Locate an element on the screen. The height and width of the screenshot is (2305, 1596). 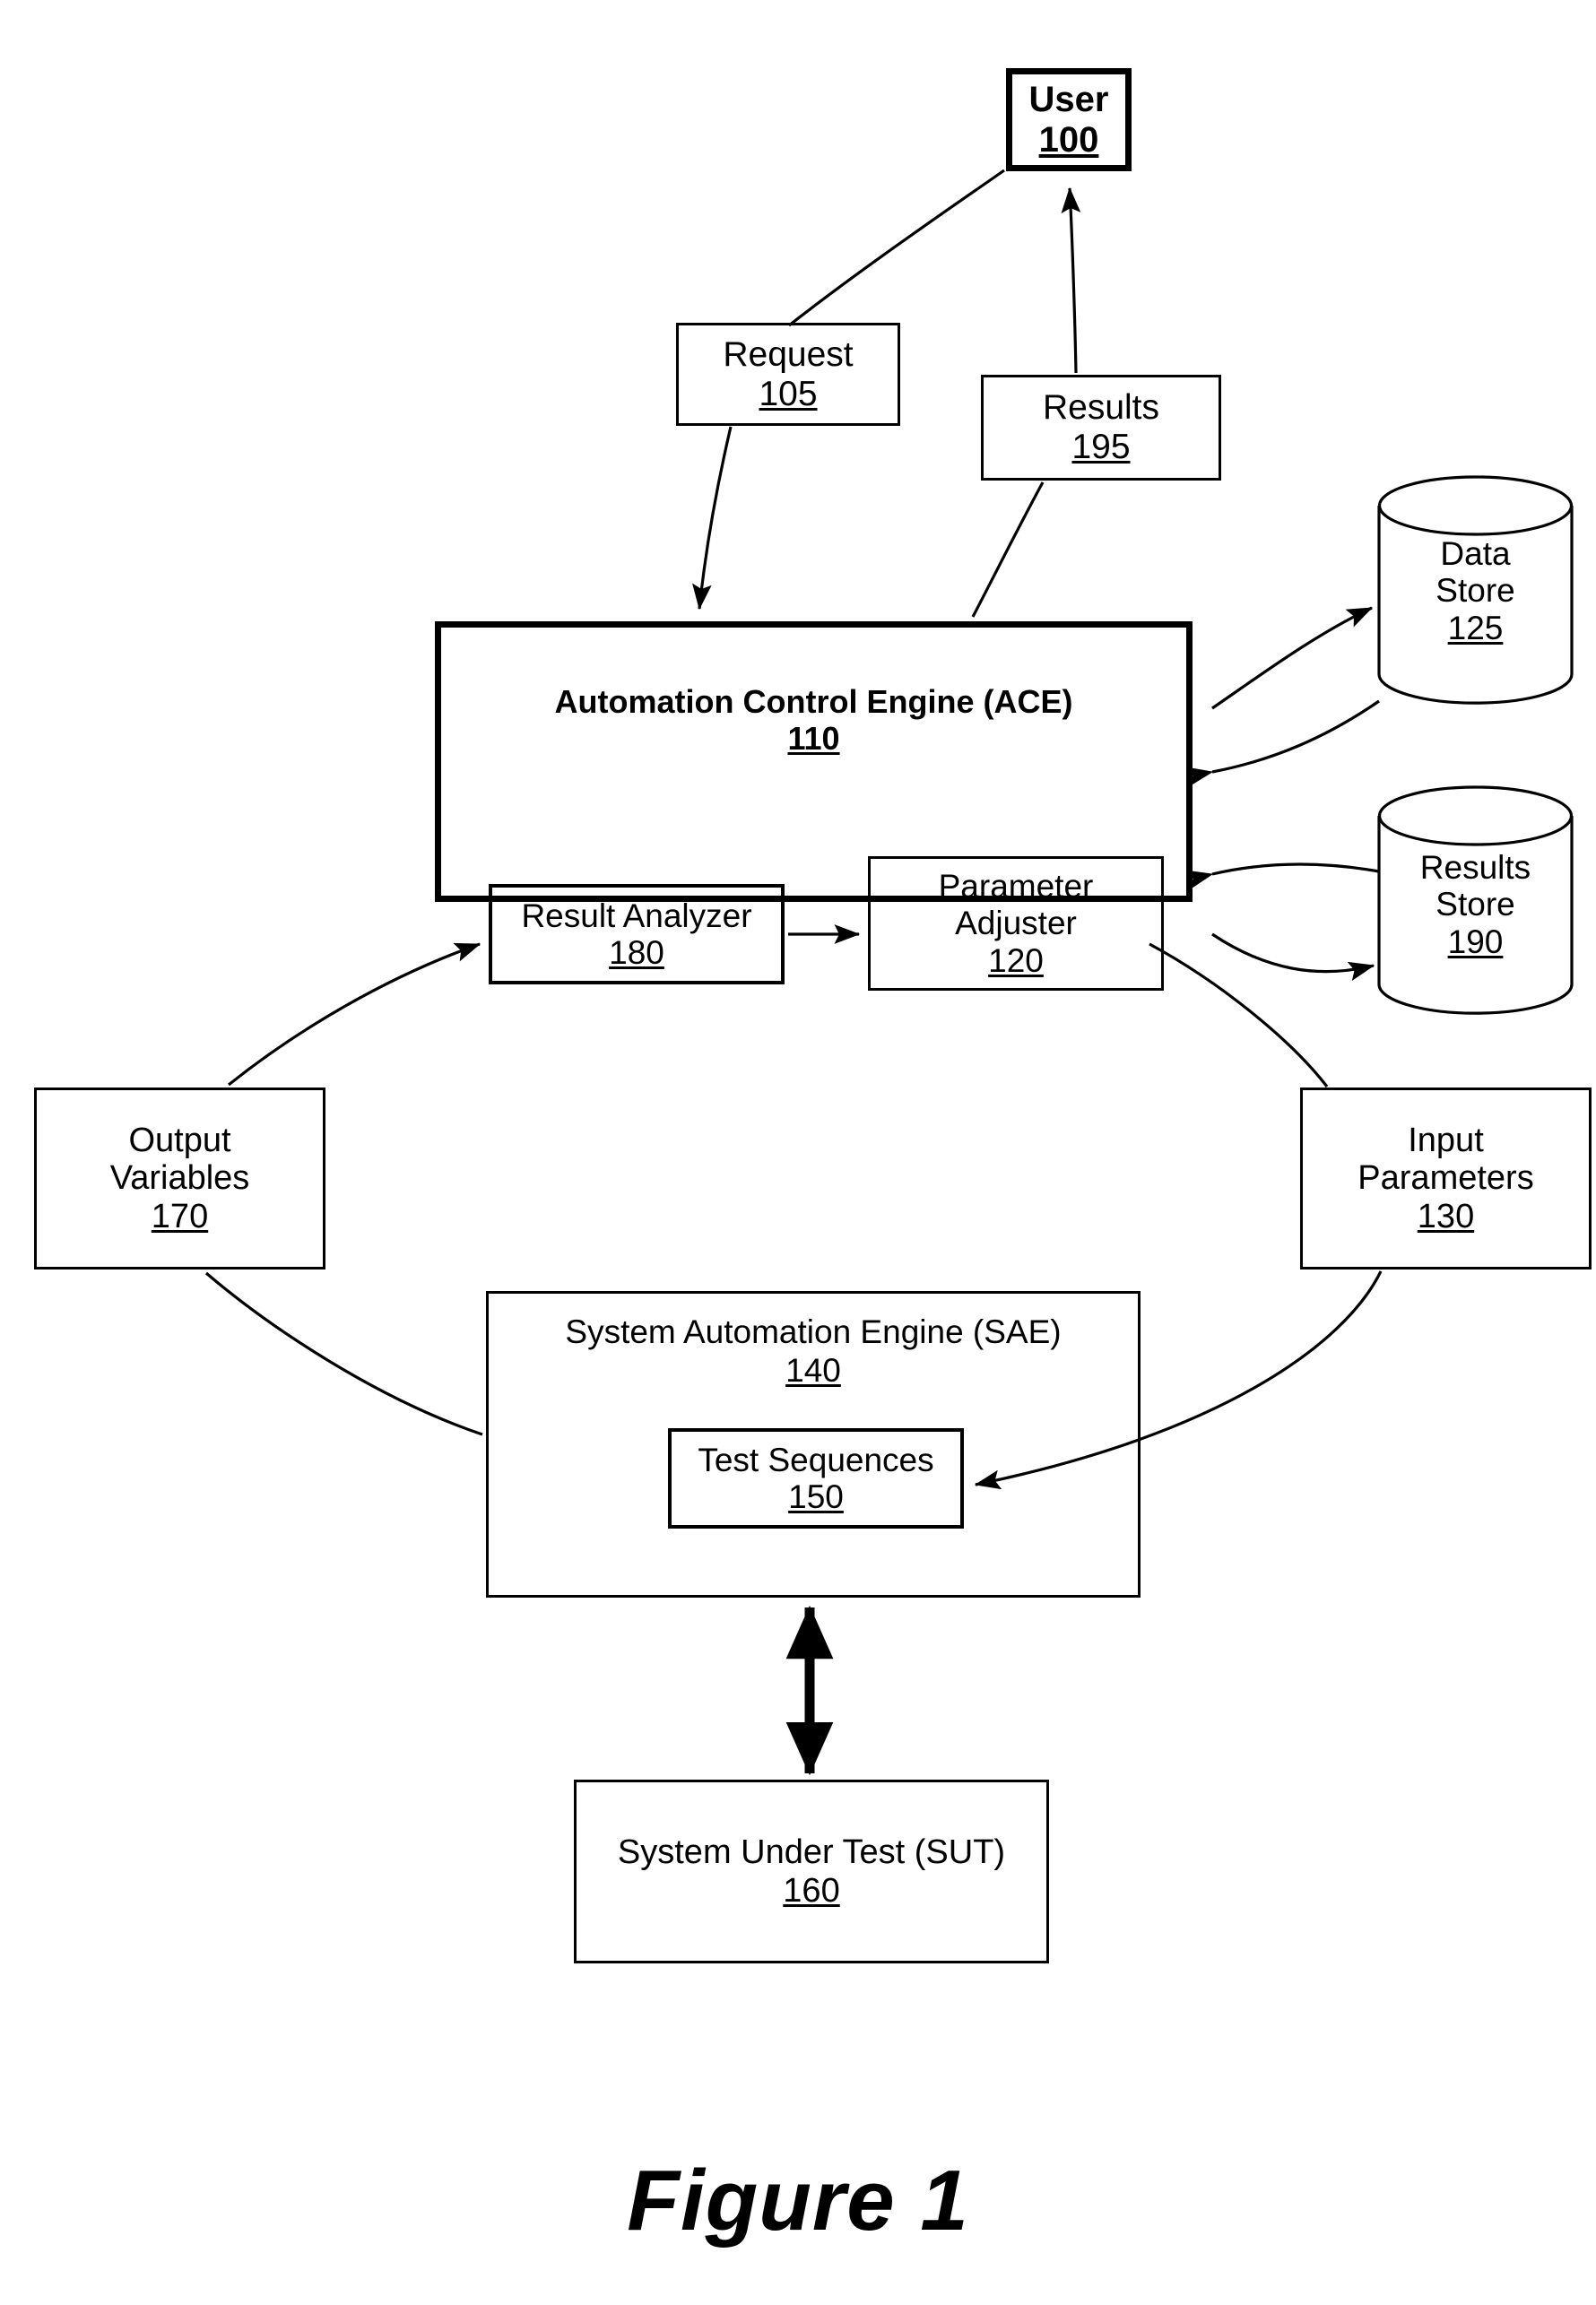
node-input-parameters: Input Parameters 130 is located at coordinates (1446, 1178).